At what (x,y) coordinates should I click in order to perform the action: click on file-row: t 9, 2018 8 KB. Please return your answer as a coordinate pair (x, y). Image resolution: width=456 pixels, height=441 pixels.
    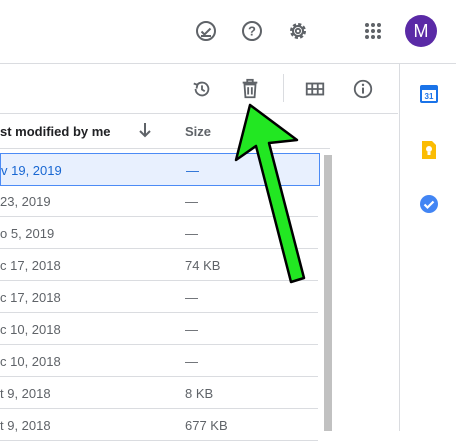
    Looking at the image, I should click on (159, 393).